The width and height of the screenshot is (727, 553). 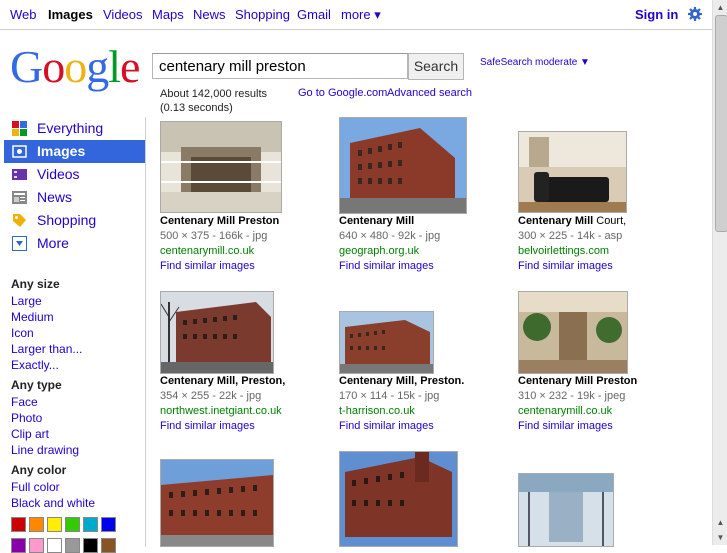 I want to click on sign-in-link: Sign in, so click(x=656, y=14).